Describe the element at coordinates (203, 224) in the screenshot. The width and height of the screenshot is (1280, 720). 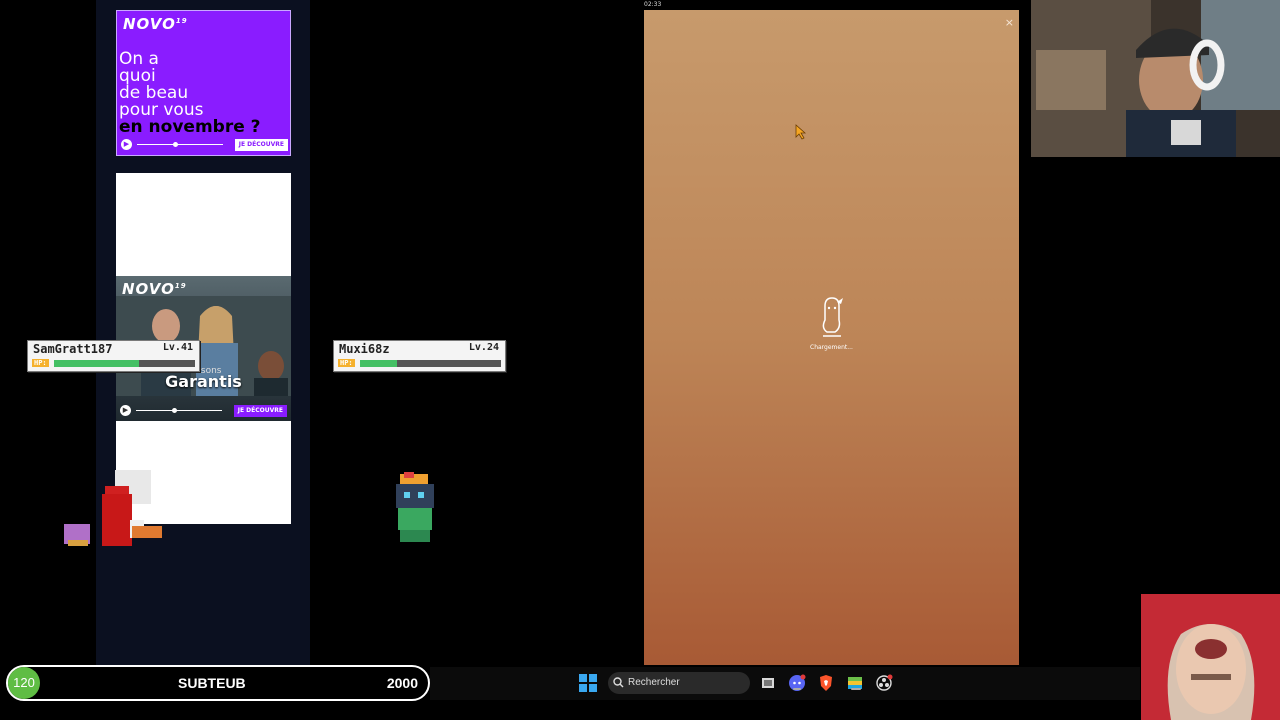
I see `ad-blank-slot` at that location.